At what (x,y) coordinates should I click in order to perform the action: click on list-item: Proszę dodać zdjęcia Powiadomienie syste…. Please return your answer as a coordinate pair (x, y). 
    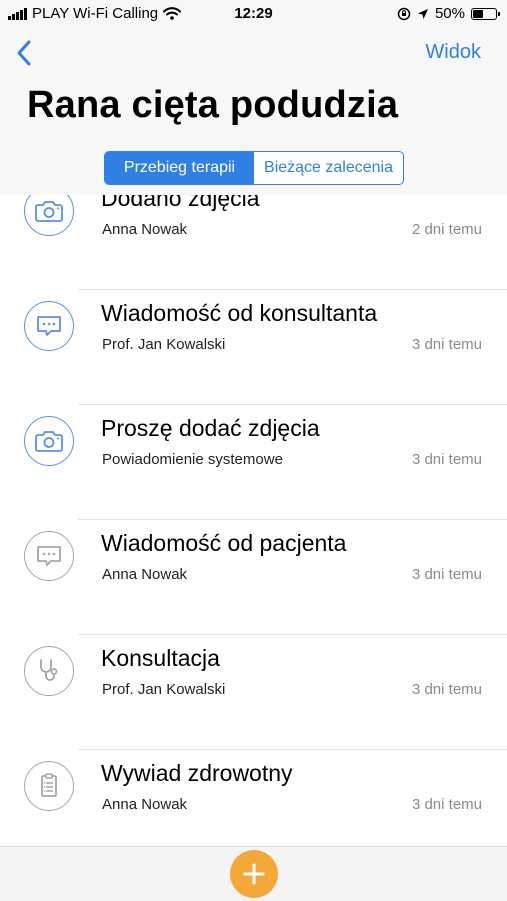
    Looking at the image, I should click on (253, 462).